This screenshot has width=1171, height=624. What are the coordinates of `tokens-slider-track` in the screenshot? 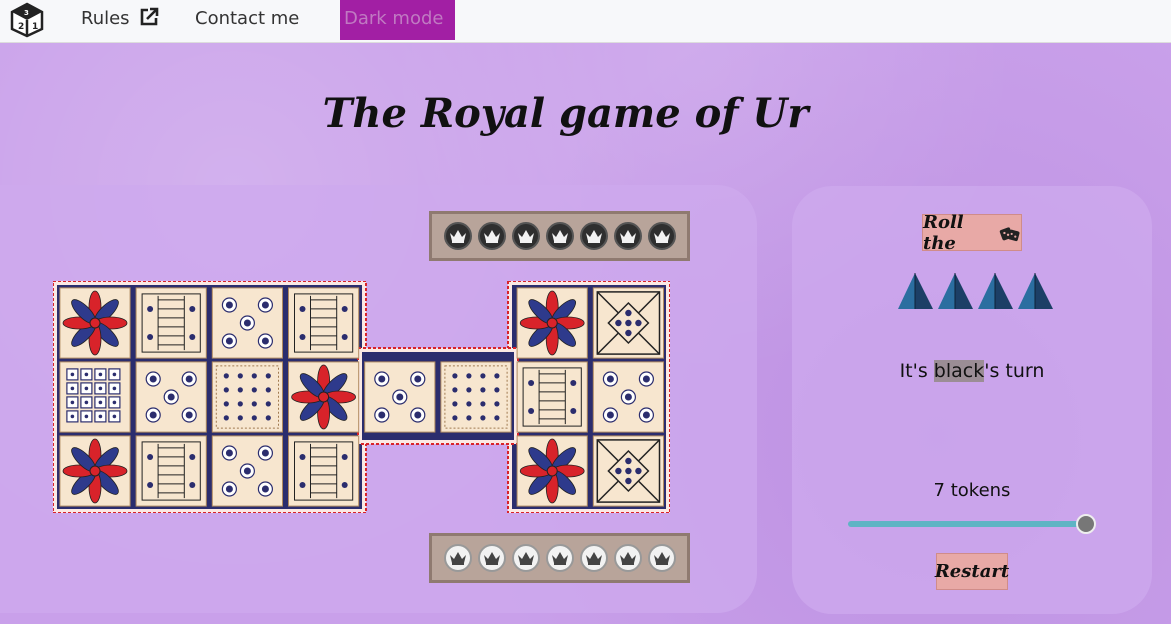 It's located at (968, 524).